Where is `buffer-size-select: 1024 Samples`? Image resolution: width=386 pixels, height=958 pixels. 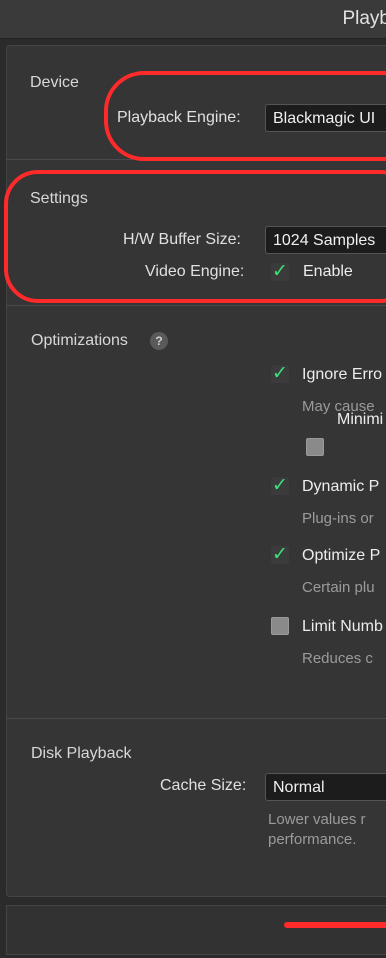
buffer-size-select: 1024 Samples is located at coordinates (325, 240).